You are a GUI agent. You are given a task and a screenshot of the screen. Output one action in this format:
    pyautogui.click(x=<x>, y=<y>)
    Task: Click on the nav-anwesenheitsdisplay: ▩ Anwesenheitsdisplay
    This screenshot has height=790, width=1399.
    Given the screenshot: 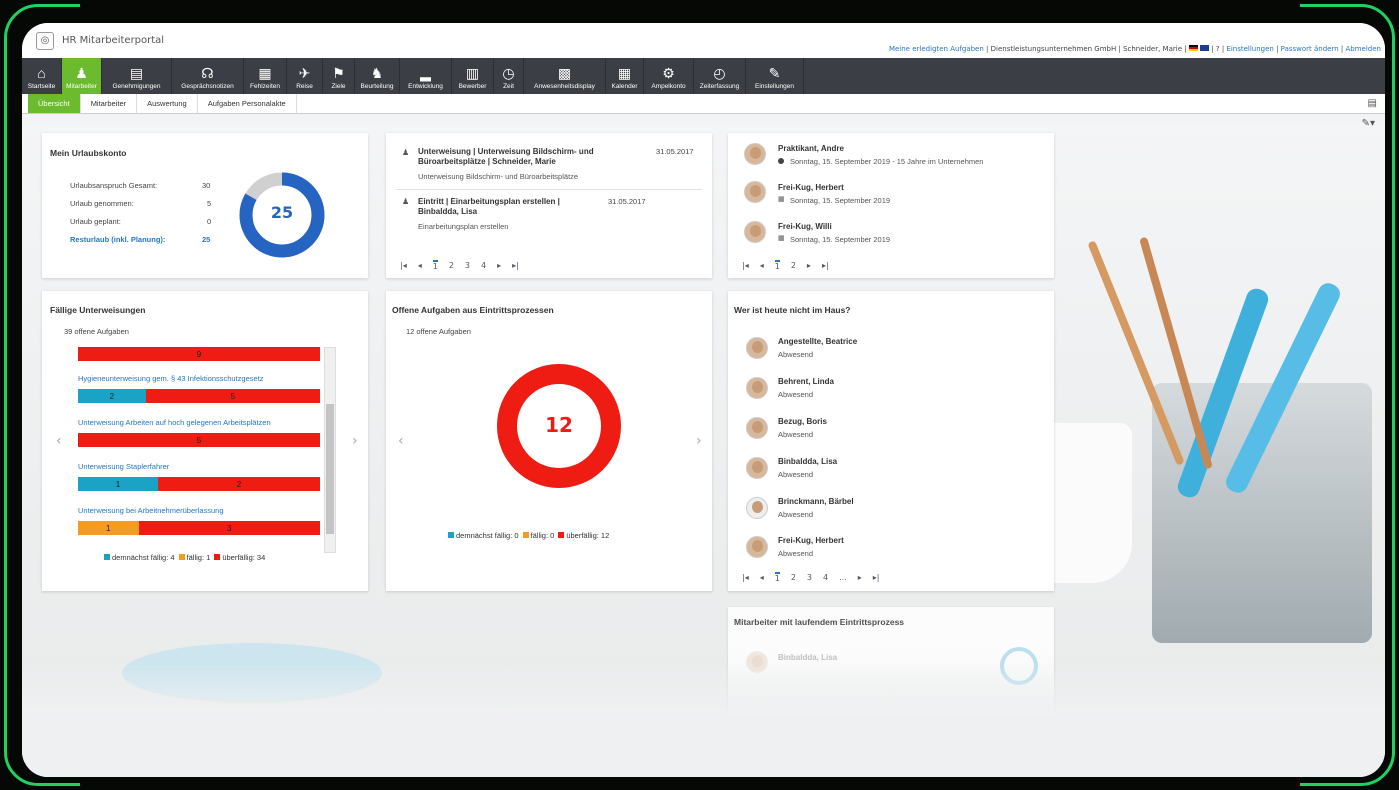 What is the action you would take?
    pyautogui.click(x=565, y=76)
    